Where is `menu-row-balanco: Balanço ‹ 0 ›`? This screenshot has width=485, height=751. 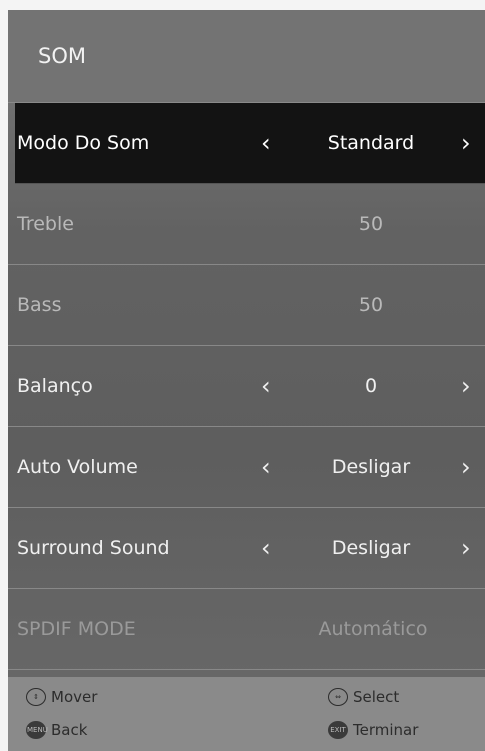
menu-row-balanco: Balanço ‹ 0 › is located at coordinates (246, 386).